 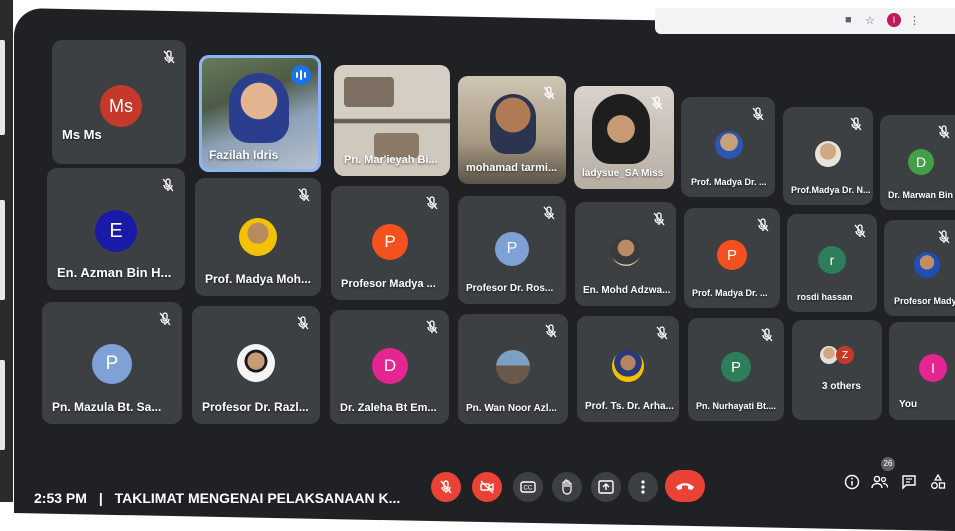 What do you see at coordinates (909, 482) in the screenshot?
I see `chat-button` at bounding box center [909, 482].